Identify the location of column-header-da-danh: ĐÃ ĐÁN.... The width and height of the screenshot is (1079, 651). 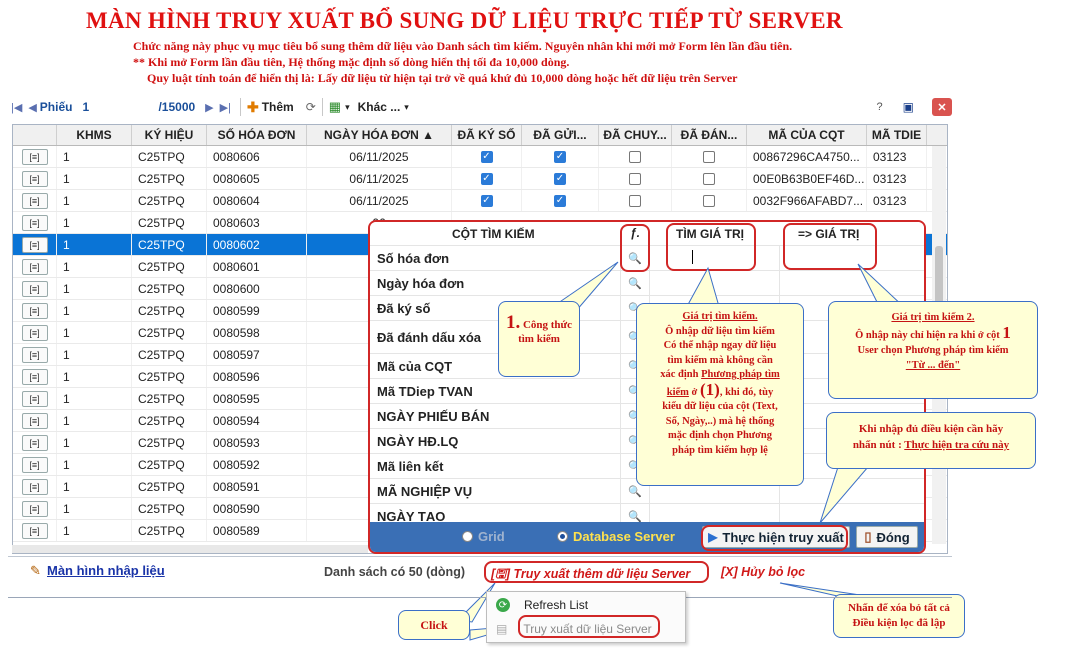
(709, 135).